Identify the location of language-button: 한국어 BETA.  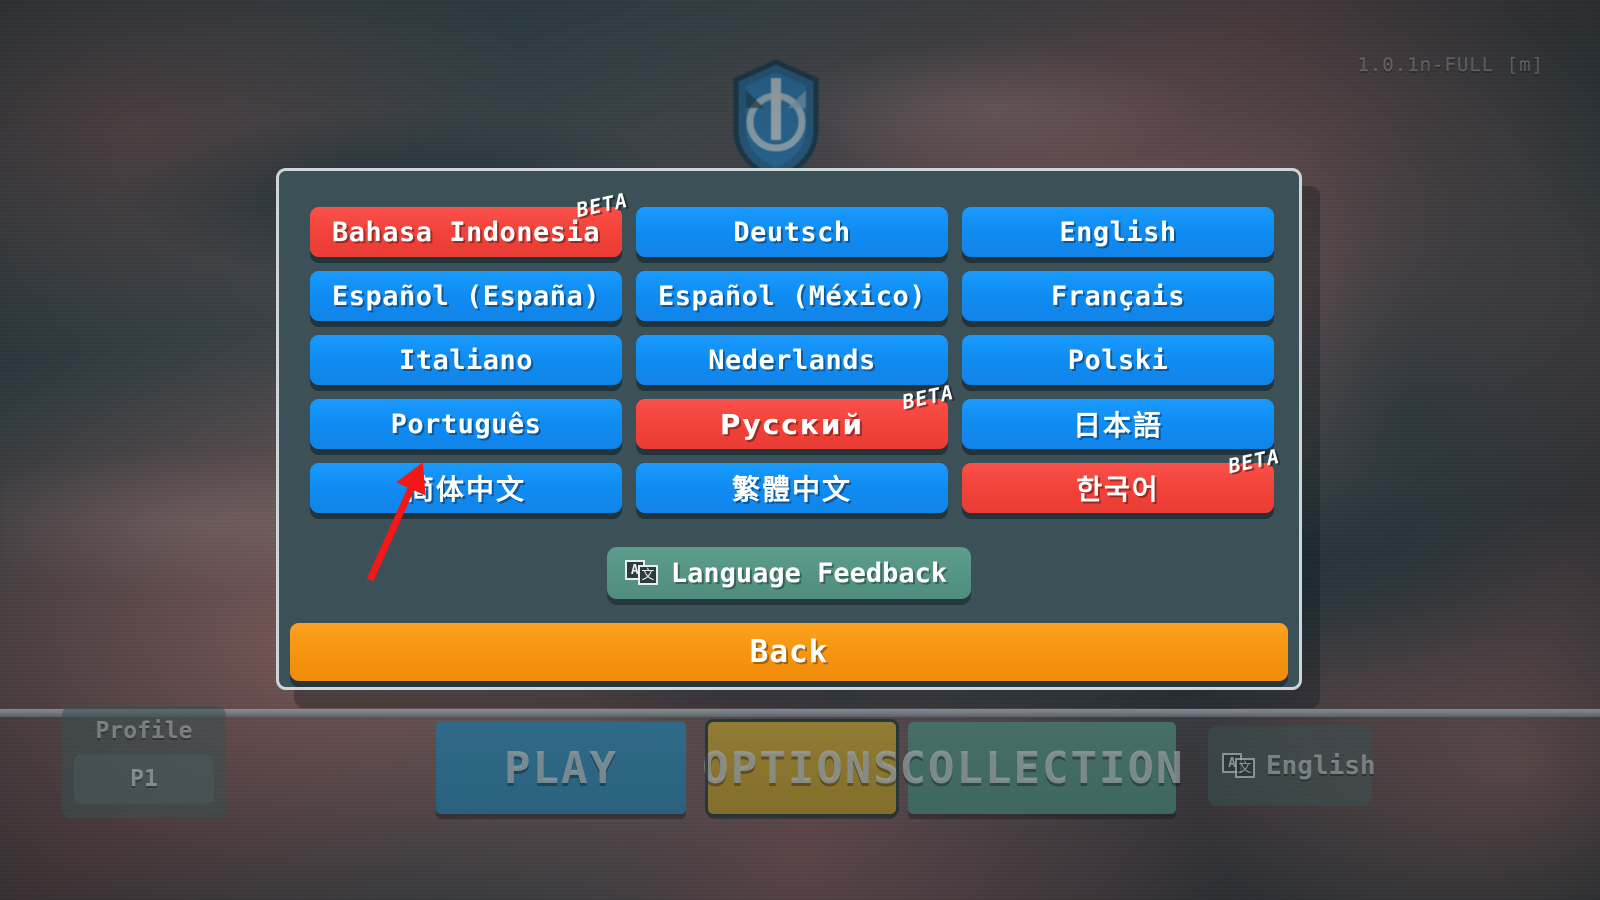
(1122, 478).